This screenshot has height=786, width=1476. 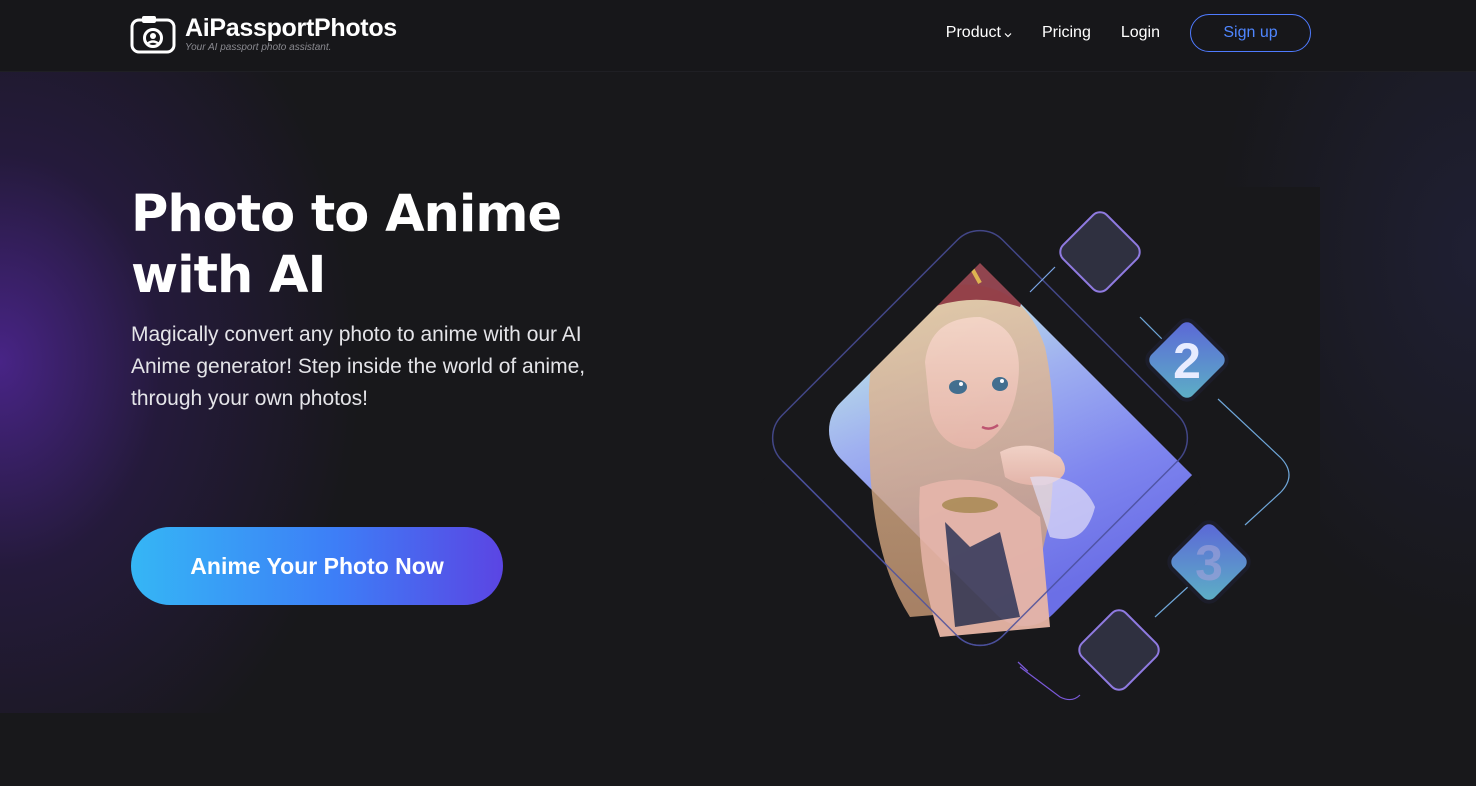 What do you see at coordinates (391, 245) in the screenshot?
I see `page-title: Photo to Anime with AI` at bounding box center [391, 245].